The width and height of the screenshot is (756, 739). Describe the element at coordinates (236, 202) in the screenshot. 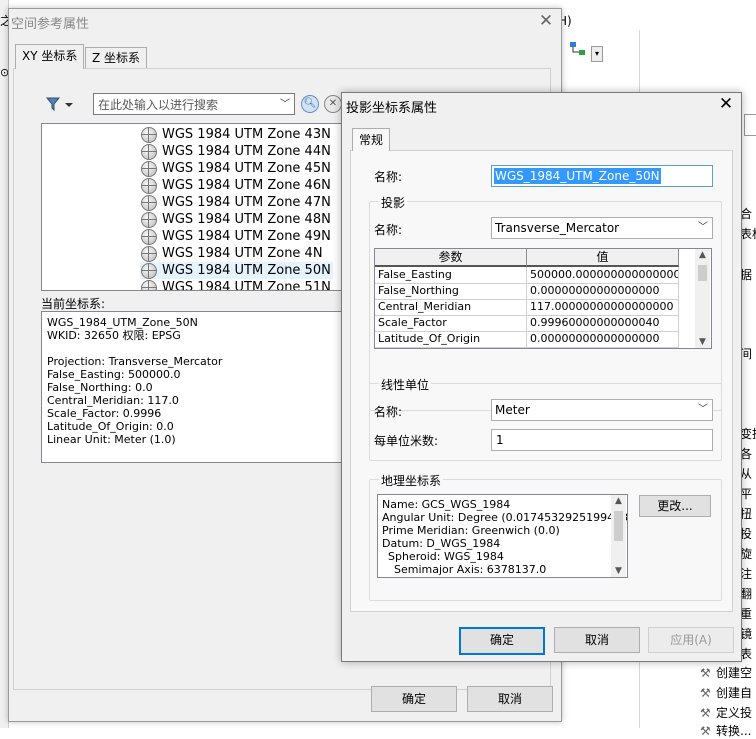

I see `tree-item: WGS 1984 UTM Zone 47N` at that location.